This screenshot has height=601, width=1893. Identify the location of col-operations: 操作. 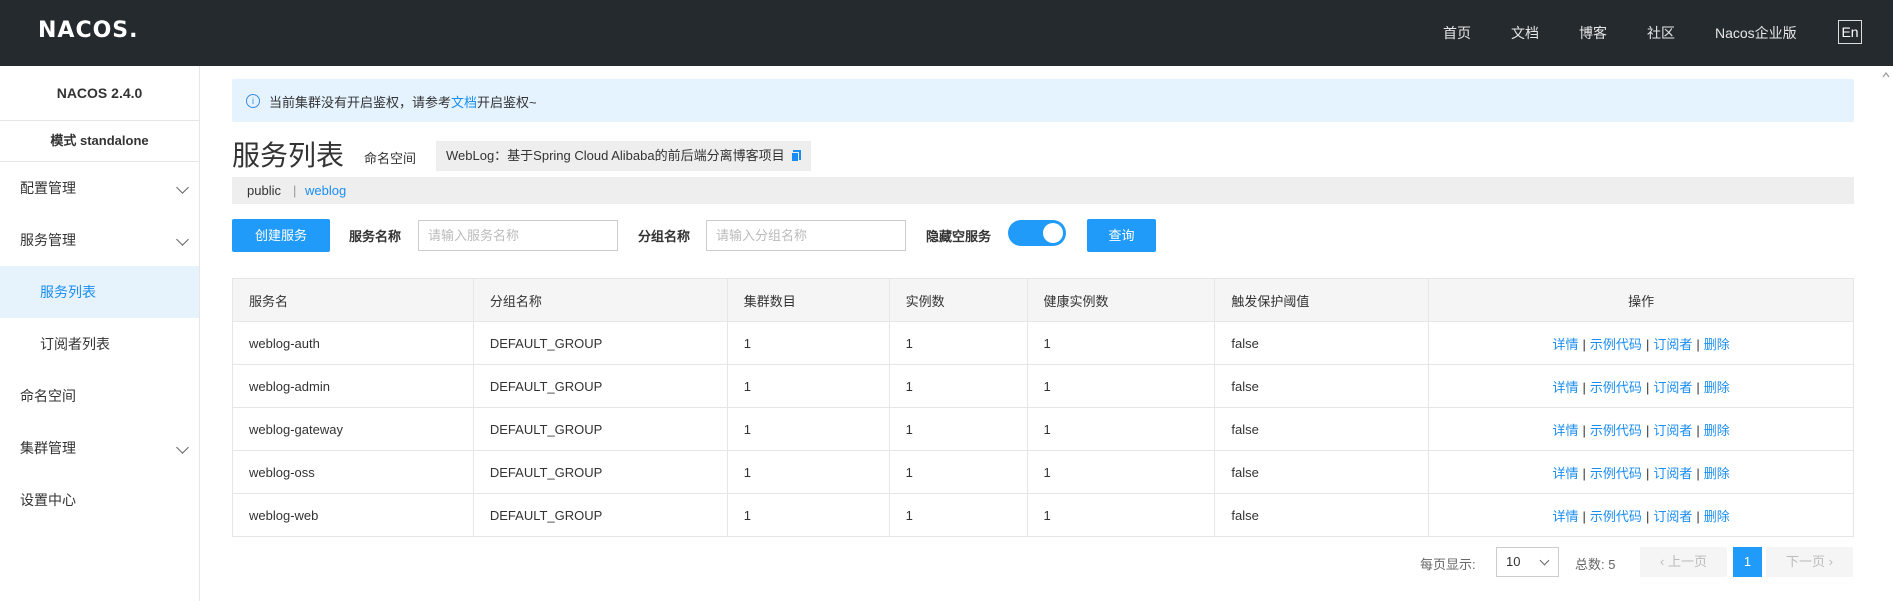
(1641, 300).